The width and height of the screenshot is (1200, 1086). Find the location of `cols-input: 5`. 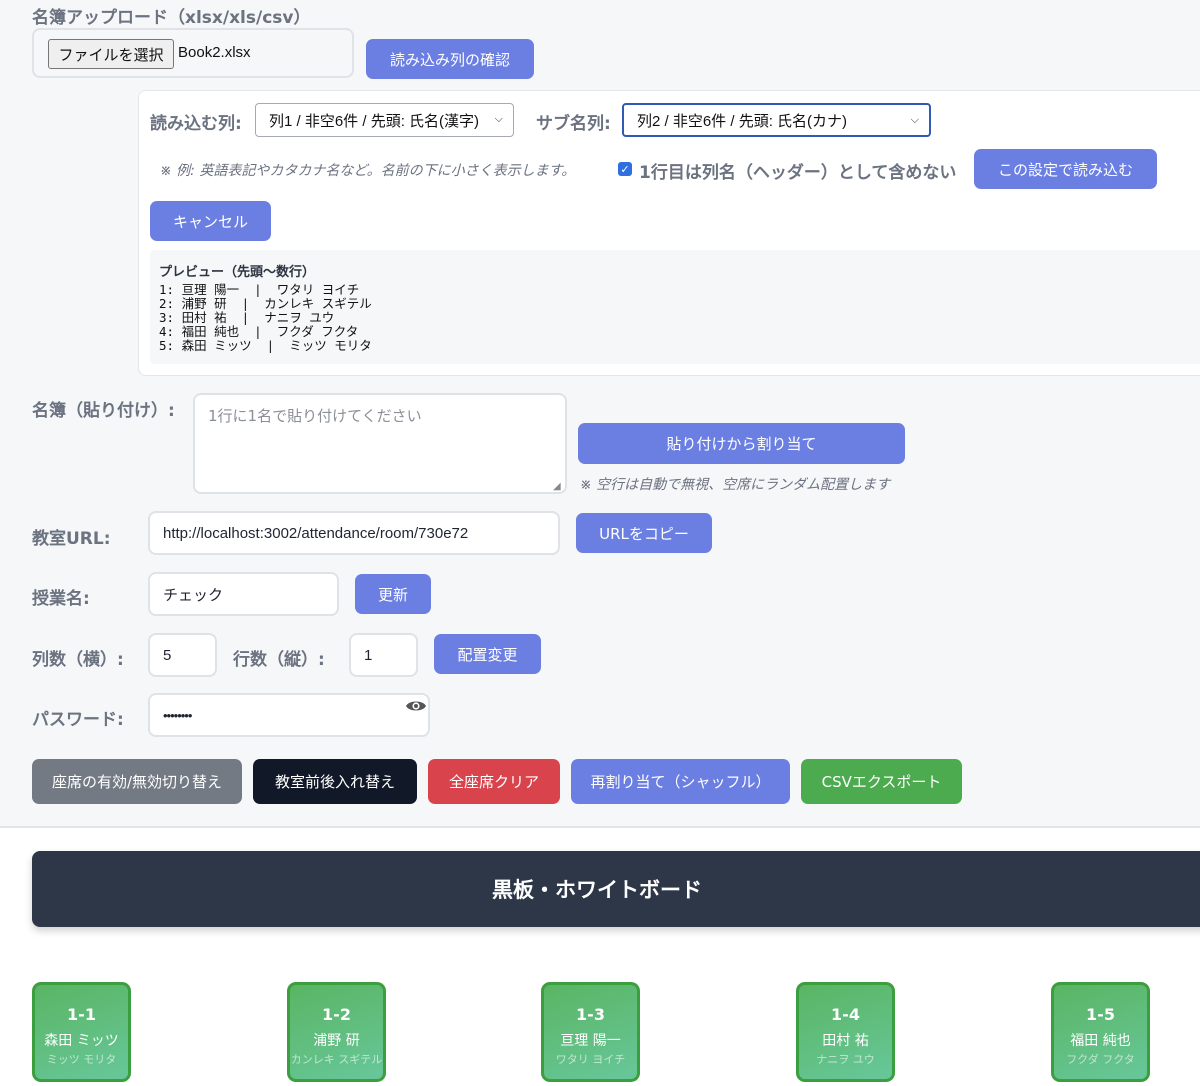

cols-input: 5 is located at coordinates (182, 655).